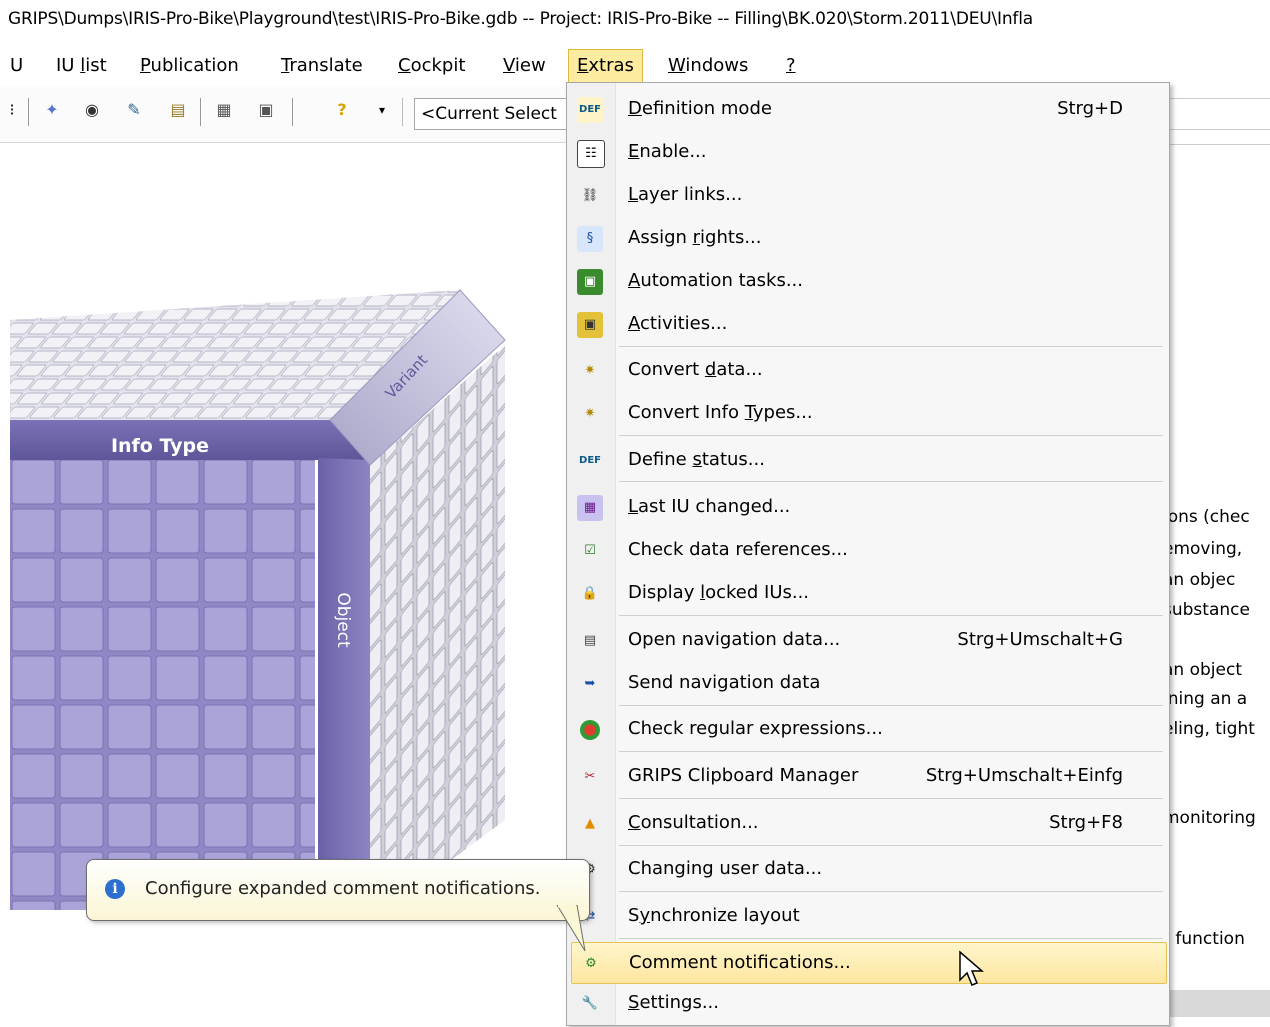 The height and width of the screenshot is (1027, 1270). What do you see at coordinates (322, 66) in the screenshot?
I see `menu-translate: Translate` at bounding box center [322, 66].